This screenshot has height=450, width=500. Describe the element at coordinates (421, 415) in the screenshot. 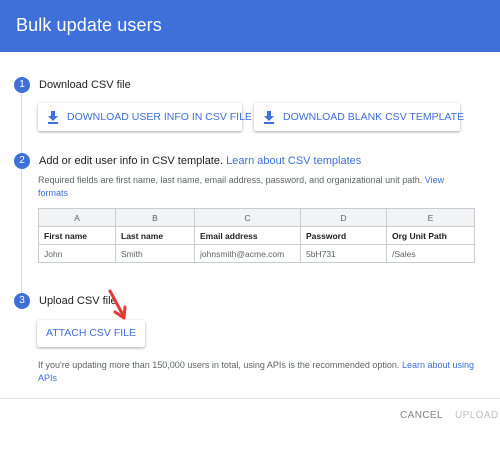

I see `cancel-button: CANCEL` at that location.